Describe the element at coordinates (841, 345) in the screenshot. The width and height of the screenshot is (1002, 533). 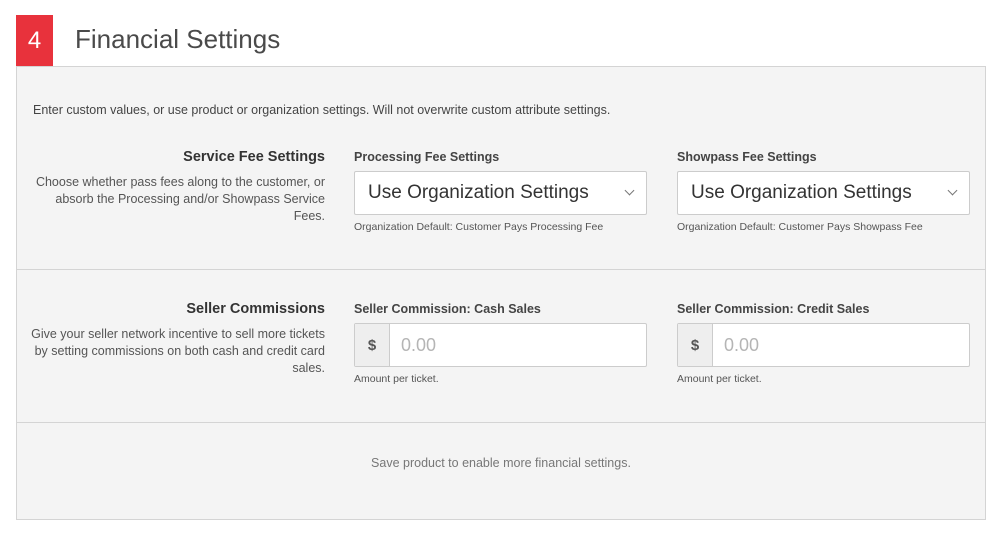
I see `credit-commission-input` at that location.